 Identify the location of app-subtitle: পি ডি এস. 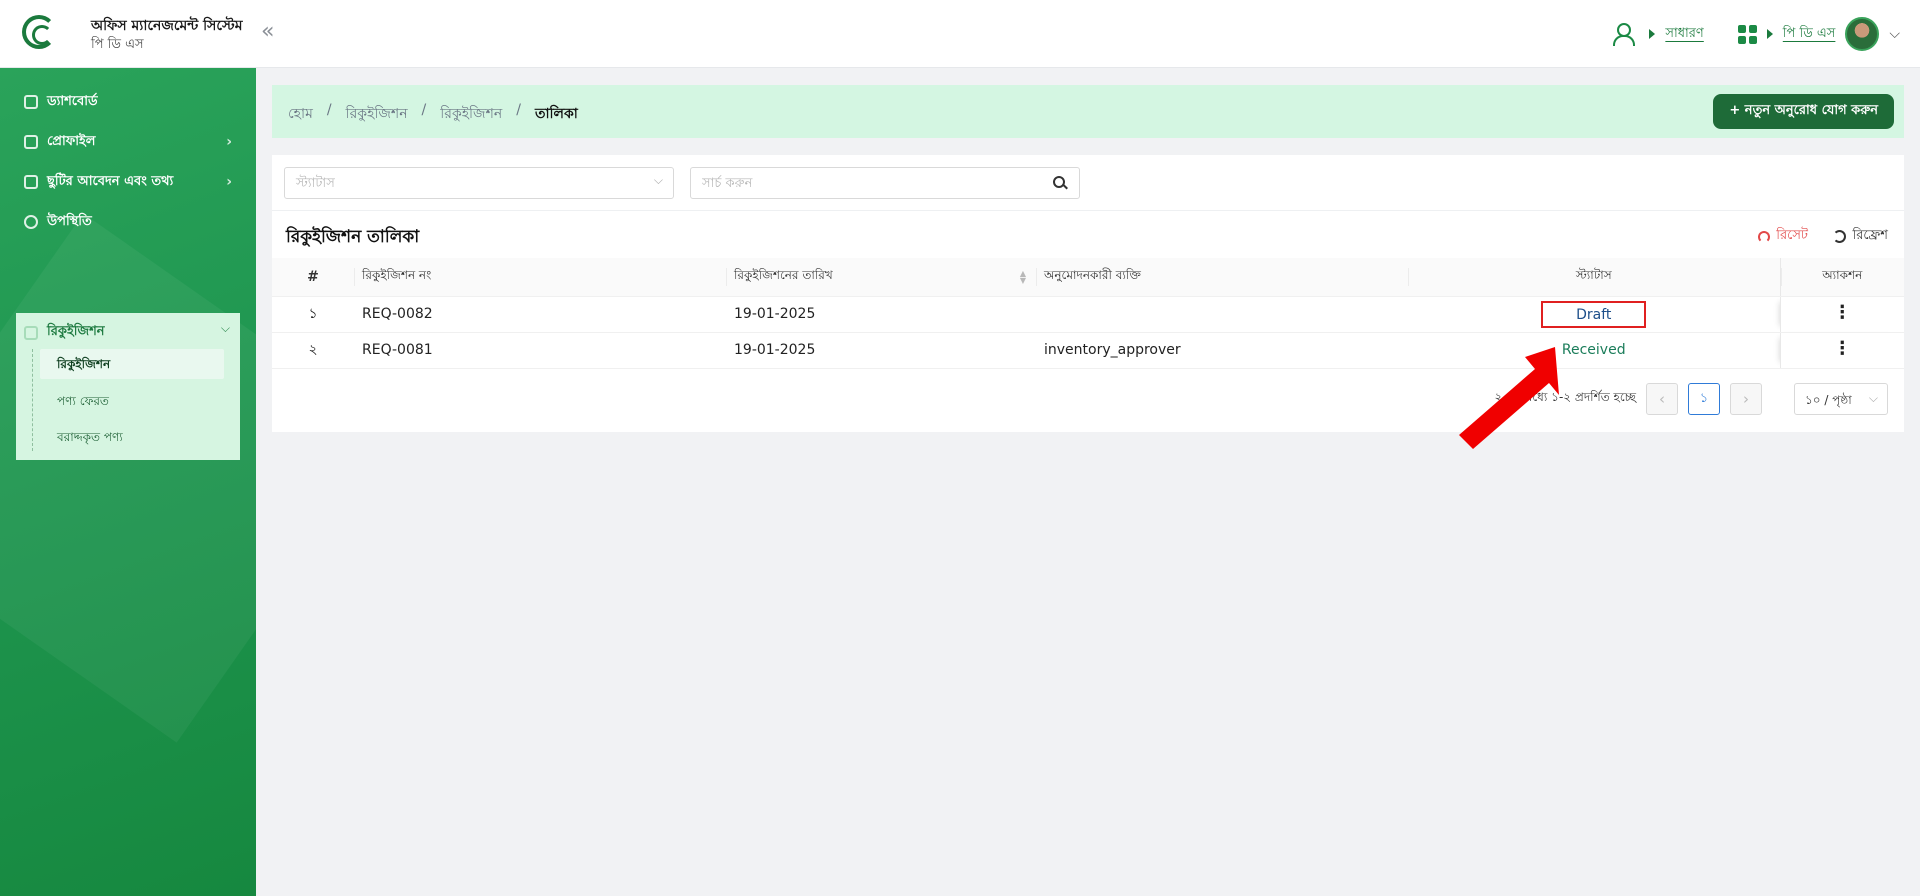
(117, 44).